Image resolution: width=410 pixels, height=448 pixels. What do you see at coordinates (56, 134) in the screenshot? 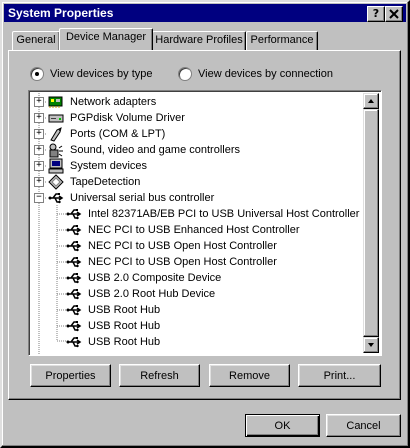
I see `port-icon` at bounding box center [56, 134].